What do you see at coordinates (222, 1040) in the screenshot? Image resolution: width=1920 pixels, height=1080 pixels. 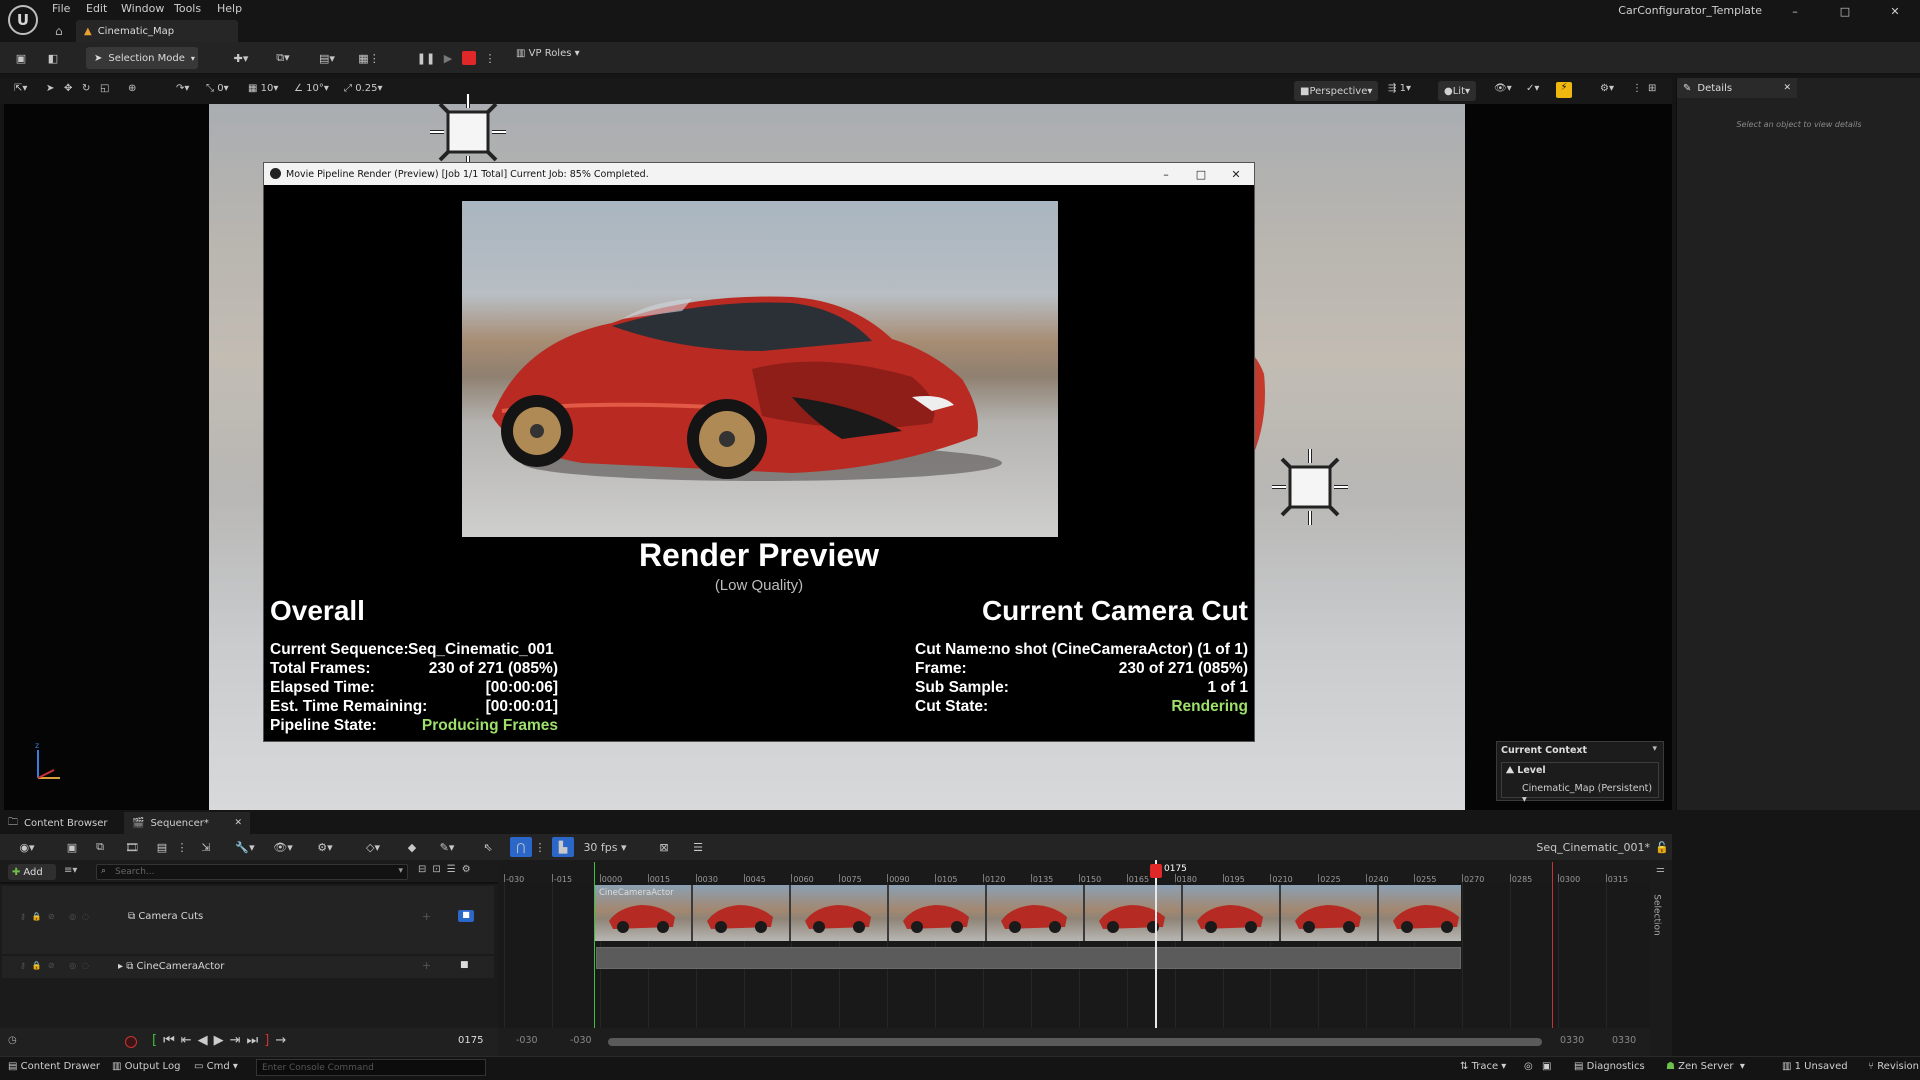 I see `transport-buttons: [⏮⇤◀▶⇥⏭]→` at bounding box center [222, 1040].